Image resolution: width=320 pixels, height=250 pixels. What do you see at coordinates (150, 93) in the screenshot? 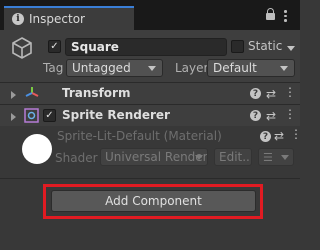
I see `transform-component-header: Transform ? ⇄ ⋮` at bounding box center [150, 93].